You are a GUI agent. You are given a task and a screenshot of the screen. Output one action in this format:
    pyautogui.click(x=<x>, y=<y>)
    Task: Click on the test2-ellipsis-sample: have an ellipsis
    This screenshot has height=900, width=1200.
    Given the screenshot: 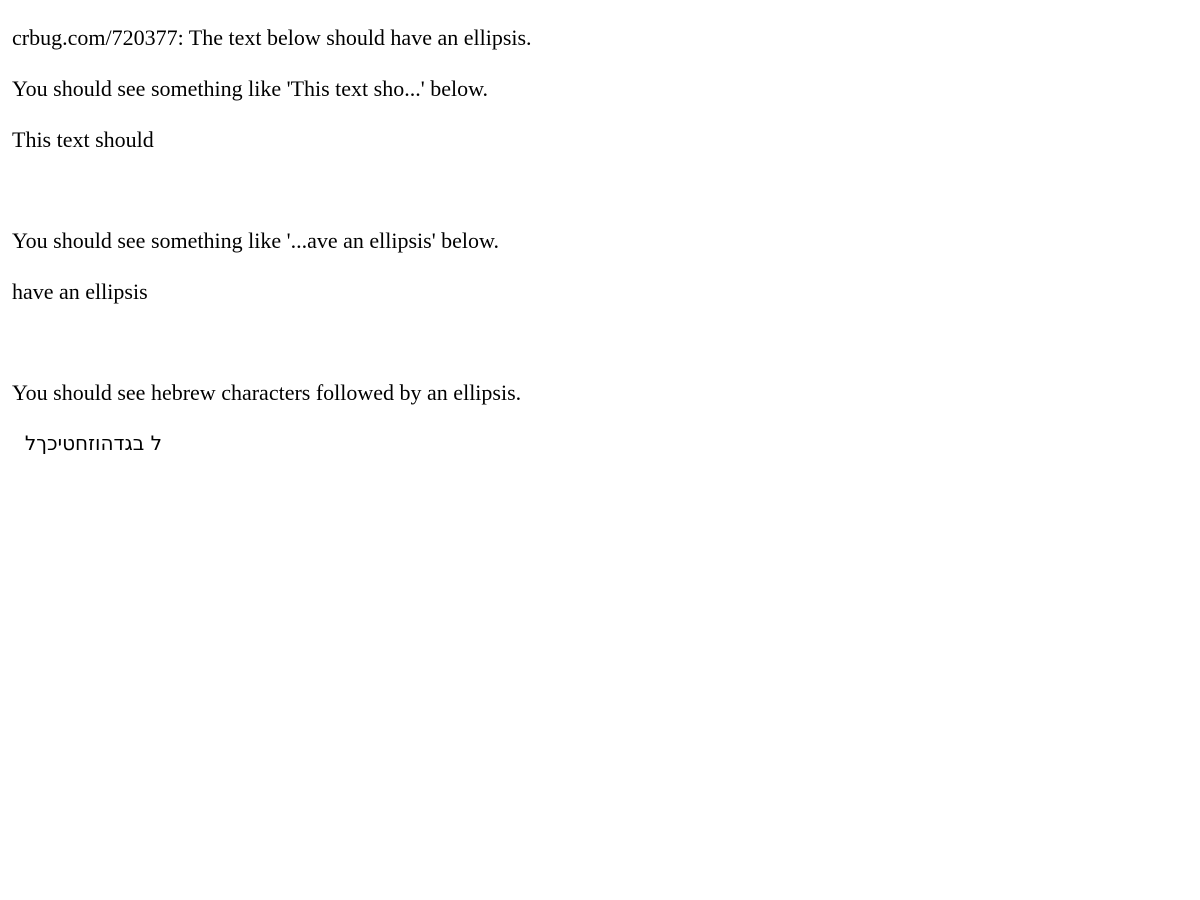 What is the action you would take?
    pyautogui.click(x=80, y=291)
    